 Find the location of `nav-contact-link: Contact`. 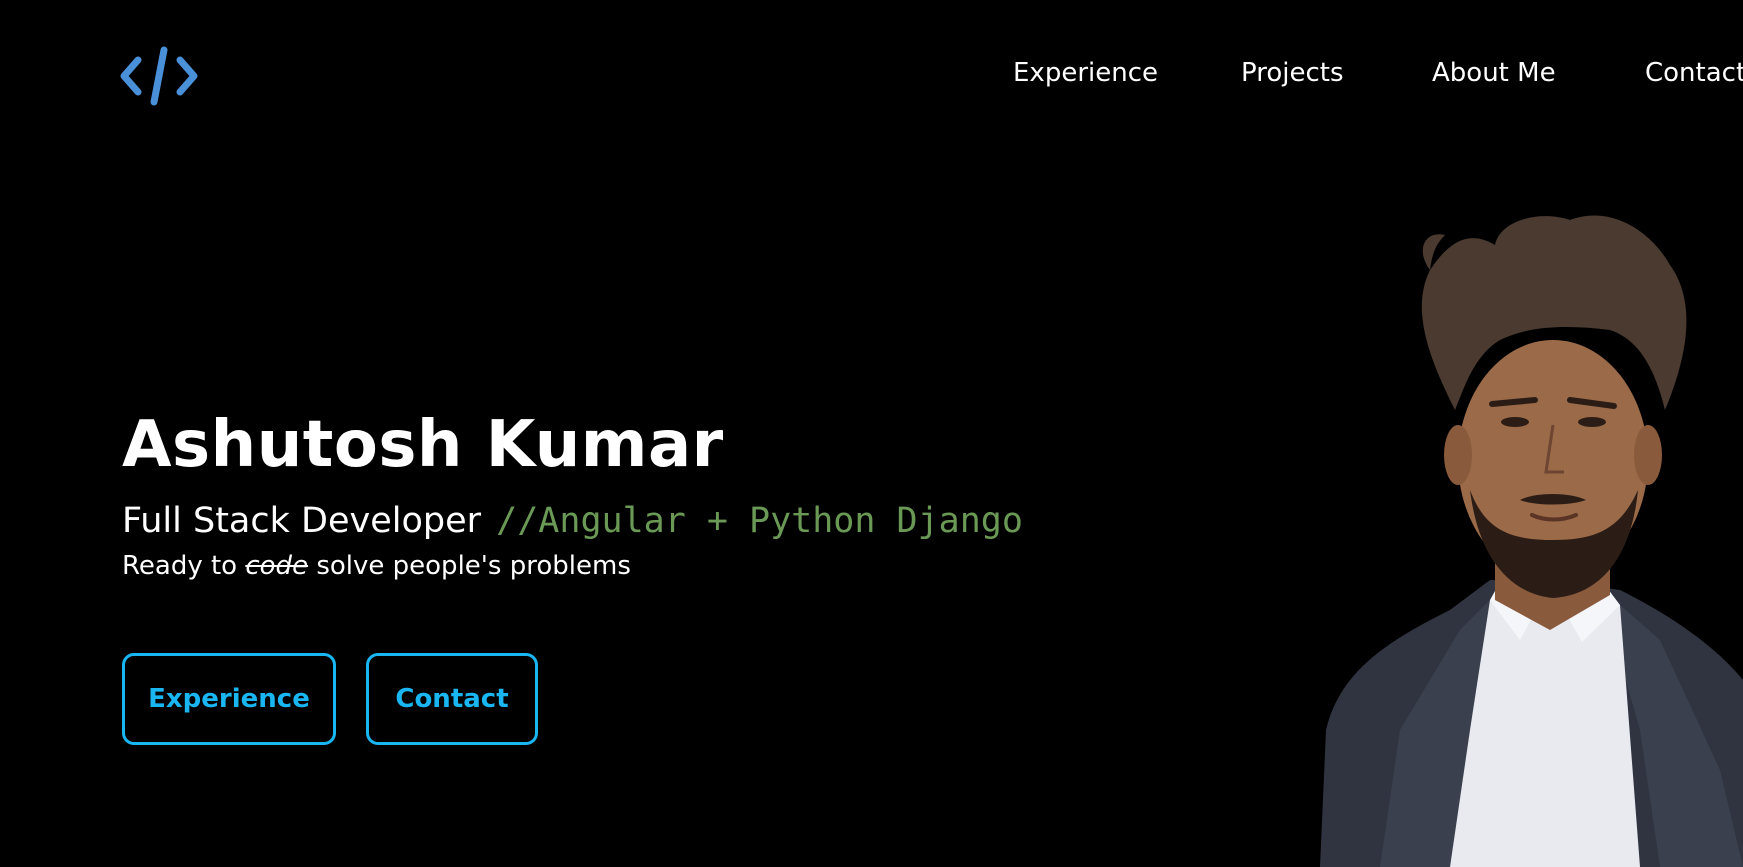

nav-contact-link: Contact is located at coordinates (1694, 73).